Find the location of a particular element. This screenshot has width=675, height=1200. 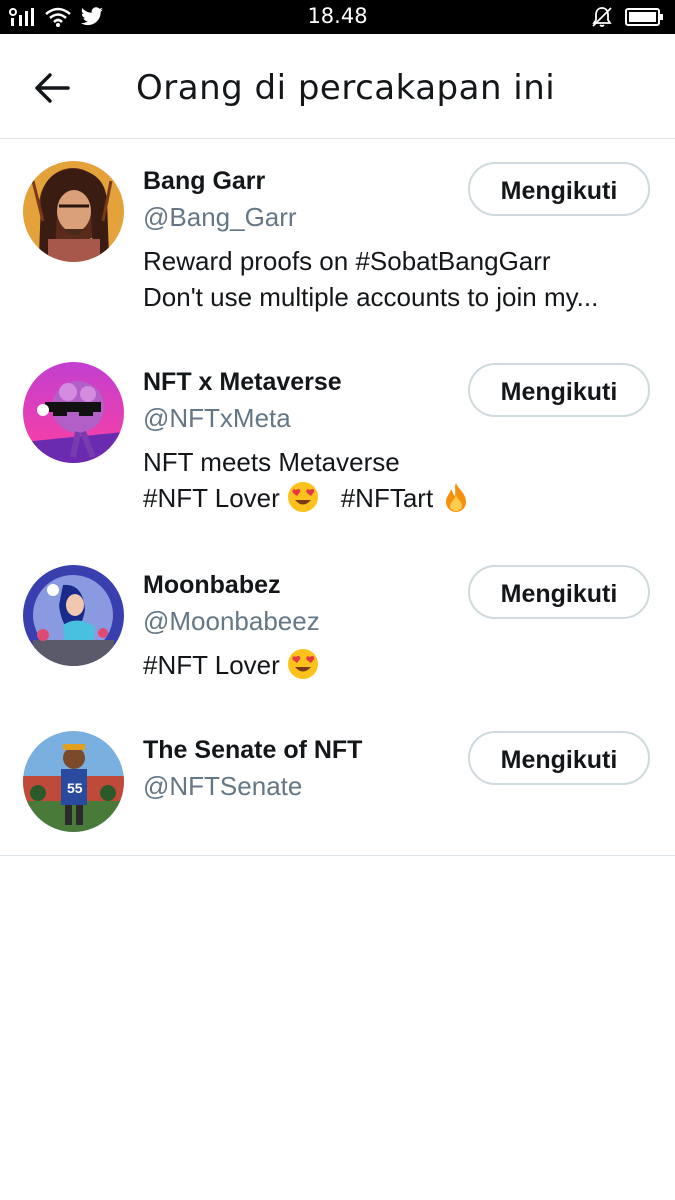

user-handle: @NFTSenate is located at coordinates (223, 786).